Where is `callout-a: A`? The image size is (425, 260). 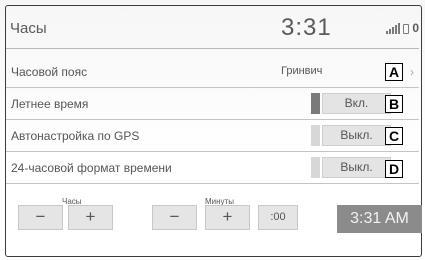
callout-a: A is located at coordinates (394, 72).